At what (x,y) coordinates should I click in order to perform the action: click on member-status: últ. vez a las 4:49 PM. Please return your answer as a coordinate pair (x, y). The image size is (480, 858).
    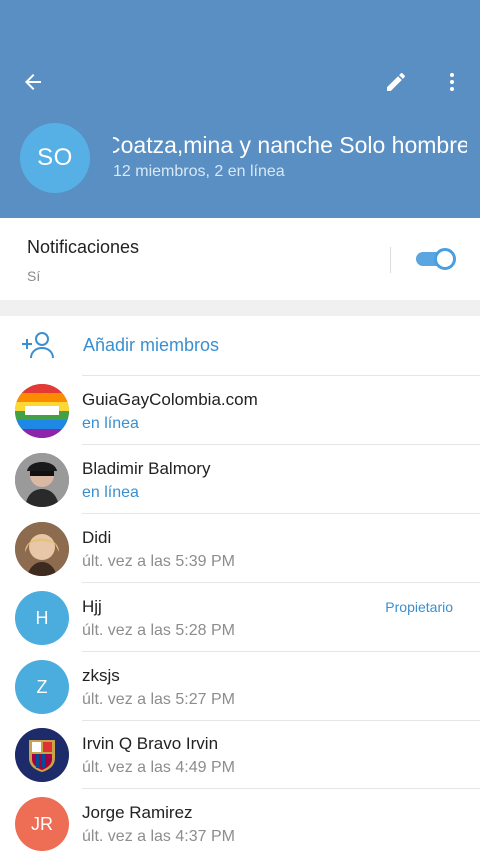
    Looking at the image, I should click on (158, 767).